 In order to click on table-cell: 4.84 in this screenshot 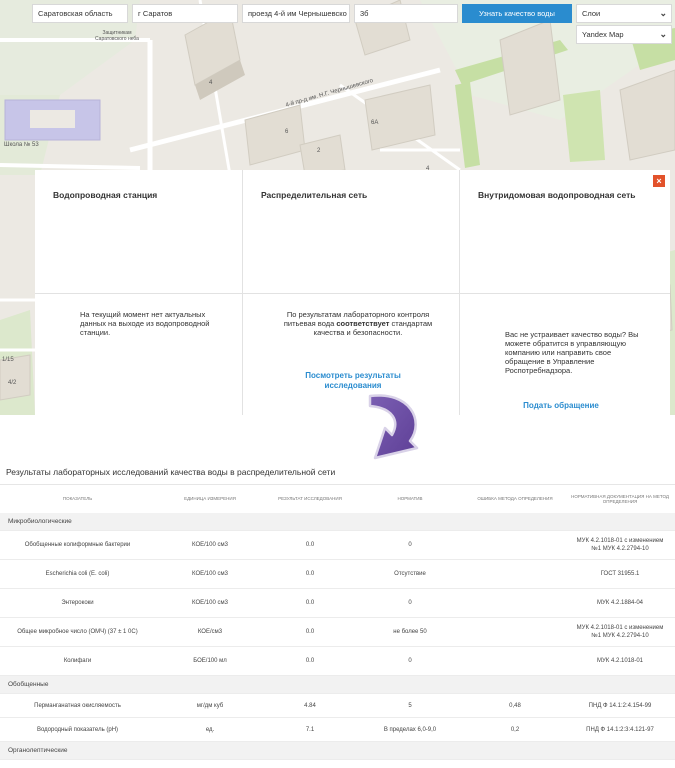, I will do `click(310, 705)`.